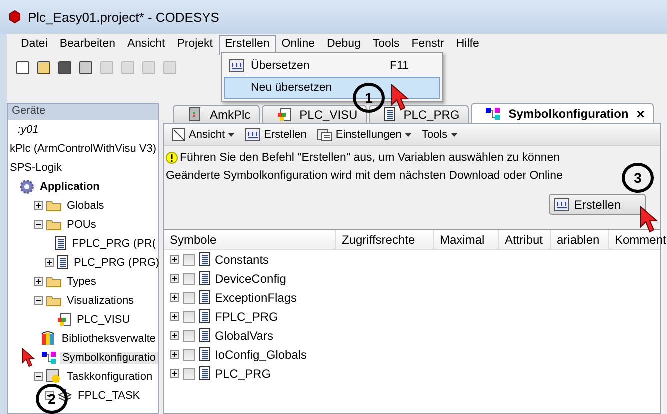 The width and height of the screenshot is (667, 414). I want to click on symbols-icon, so click(50, 357).